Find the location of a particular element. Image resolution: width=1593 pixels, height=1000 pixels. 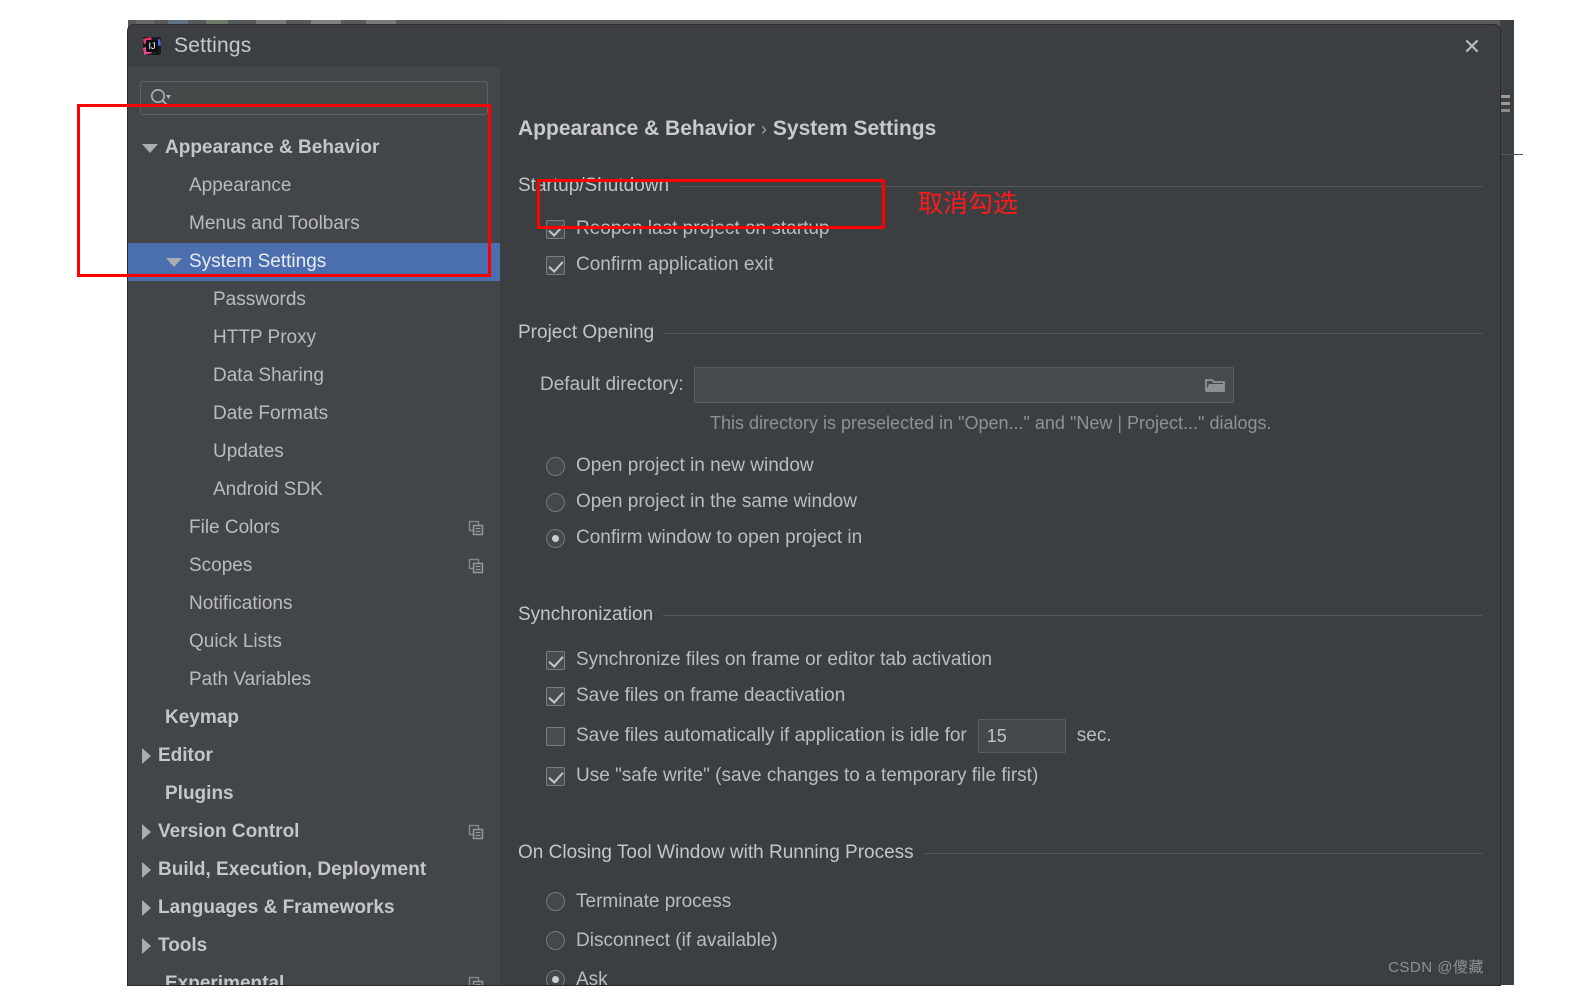

sidebar-item-android-sdk: Android SDK is located at coordinates (314, 490).